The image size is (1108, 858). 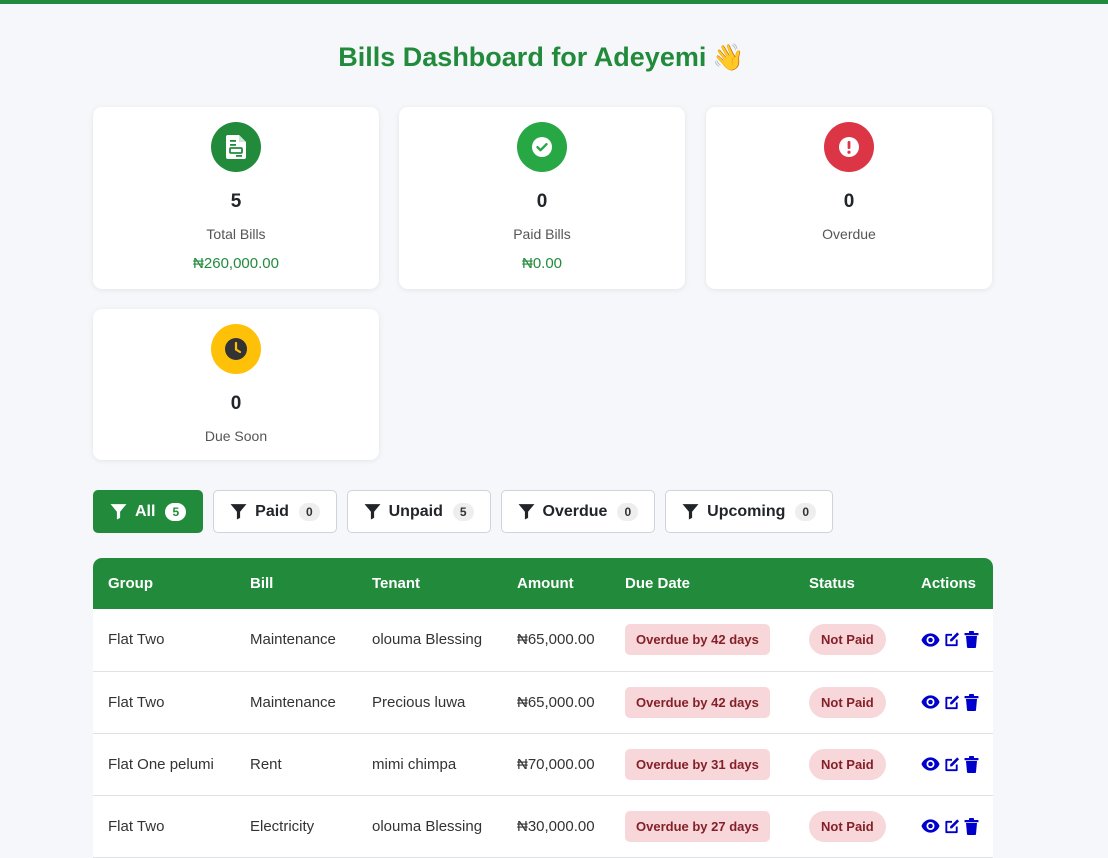 What do you see at coordinates (949, 583) in the screenshot?
I see `column-header-actions: Actions` at bounding box center [949, 583].